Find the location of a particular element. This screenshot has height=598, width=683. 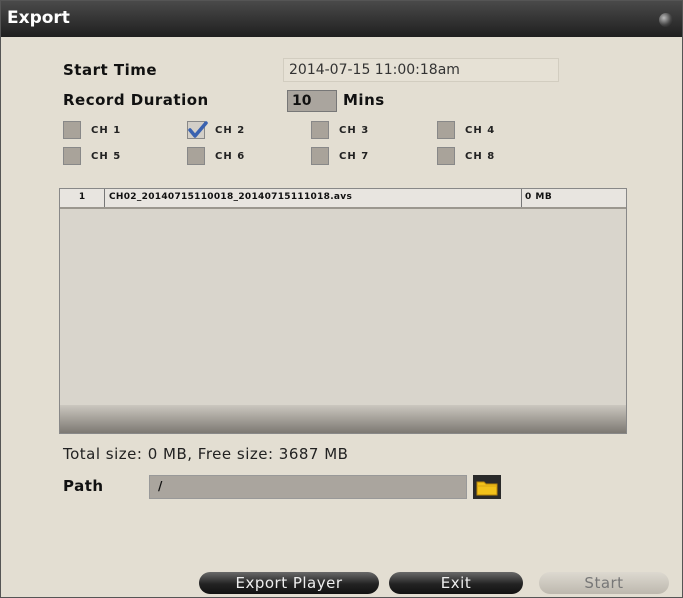

ch5-checkbox is located at coordinates (72, 156).